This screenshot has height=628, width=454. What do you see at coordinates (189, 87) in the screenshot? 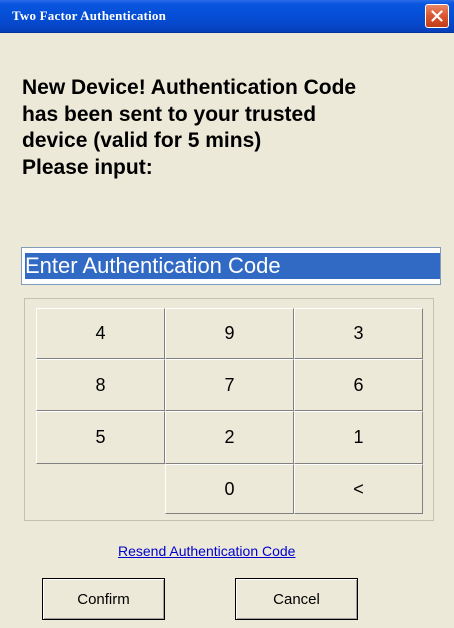
I see `message-line: New Device! Authentication Code` at bounding box center [189, 87].